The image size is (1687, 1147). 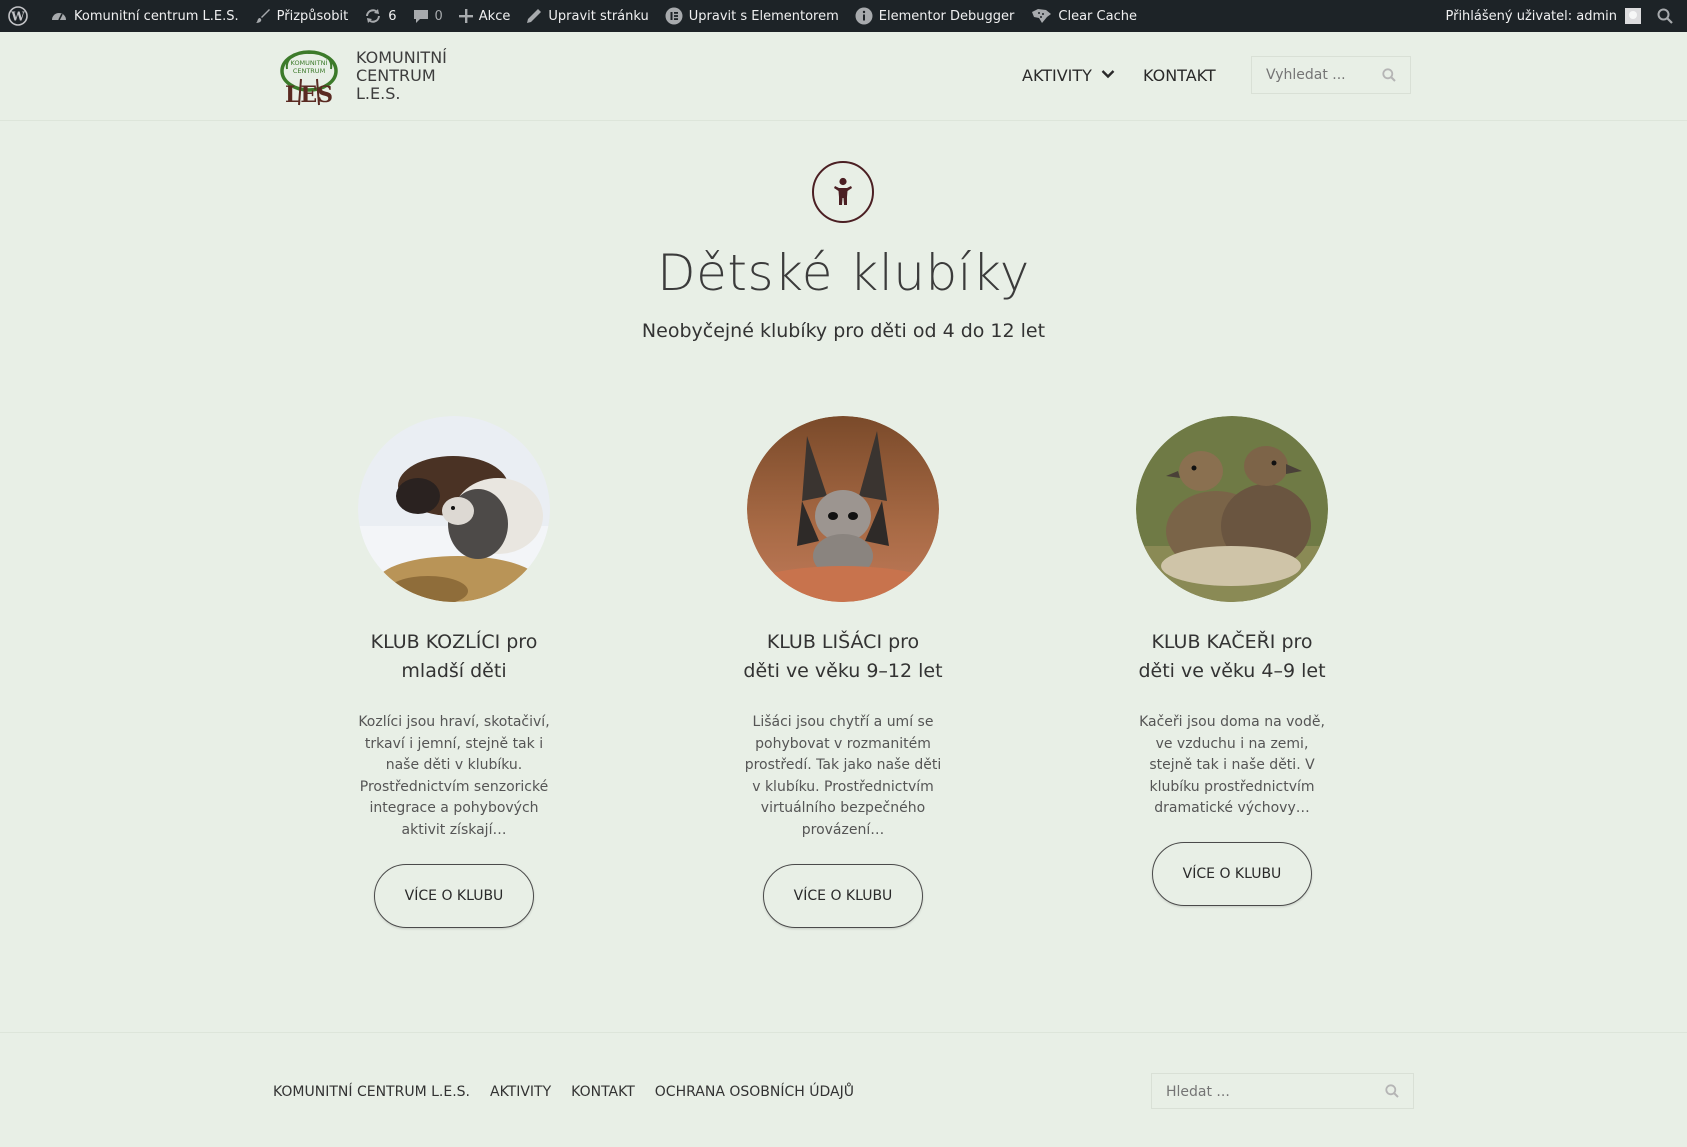 I want to click on footer-search-input, so click(x=1221, y=1092).